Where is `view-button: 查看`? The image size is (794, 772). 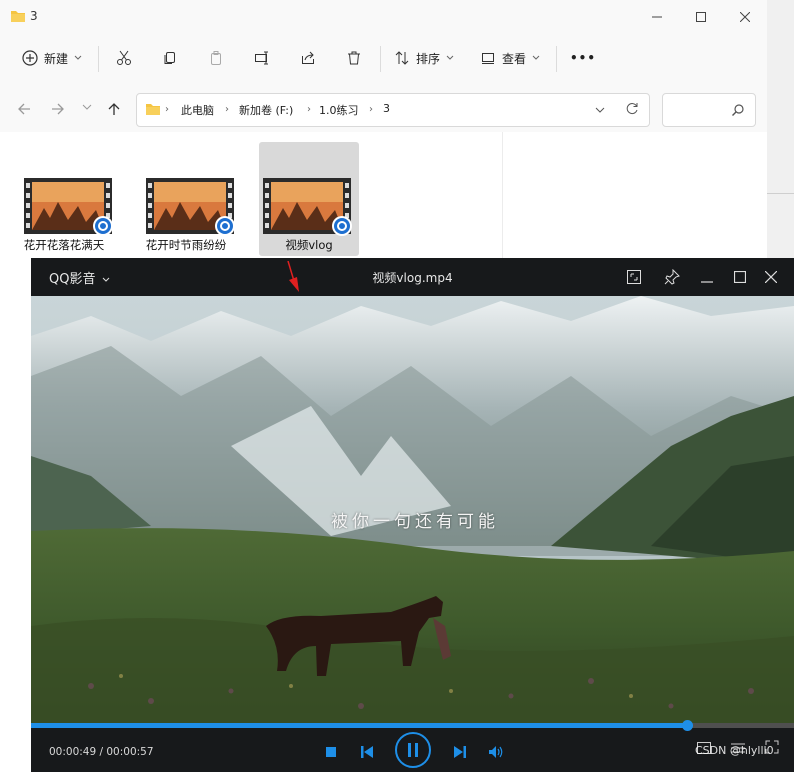
view-button: 查看 is located at coordinates (510, 58).